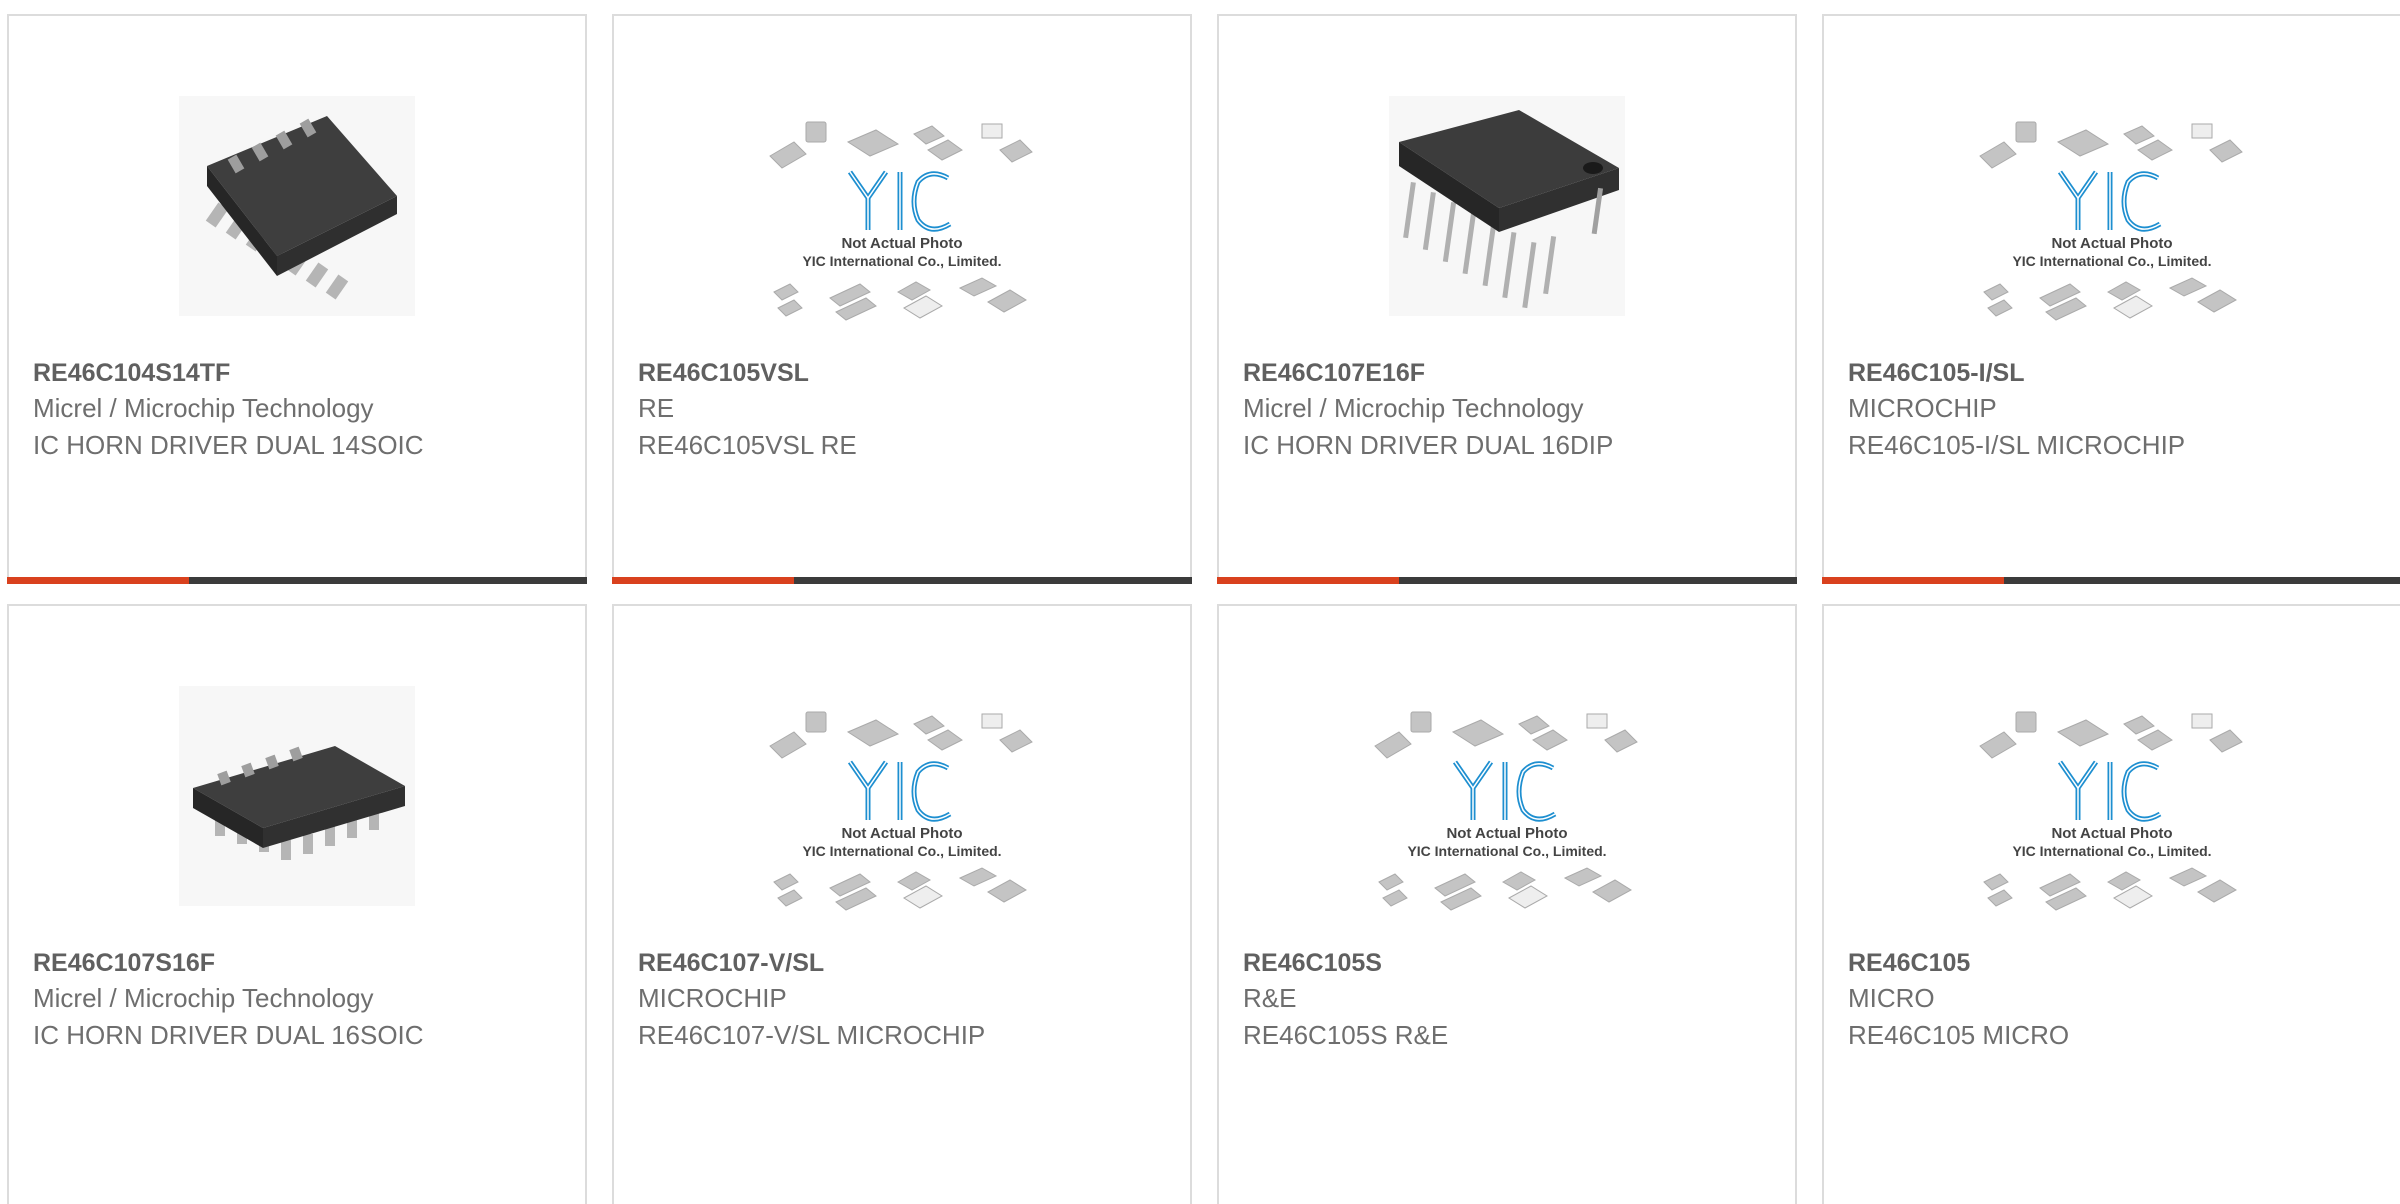 This screenshot has height=1204, width=2400. I want to click on product-image-soic16, so click(297, 796).